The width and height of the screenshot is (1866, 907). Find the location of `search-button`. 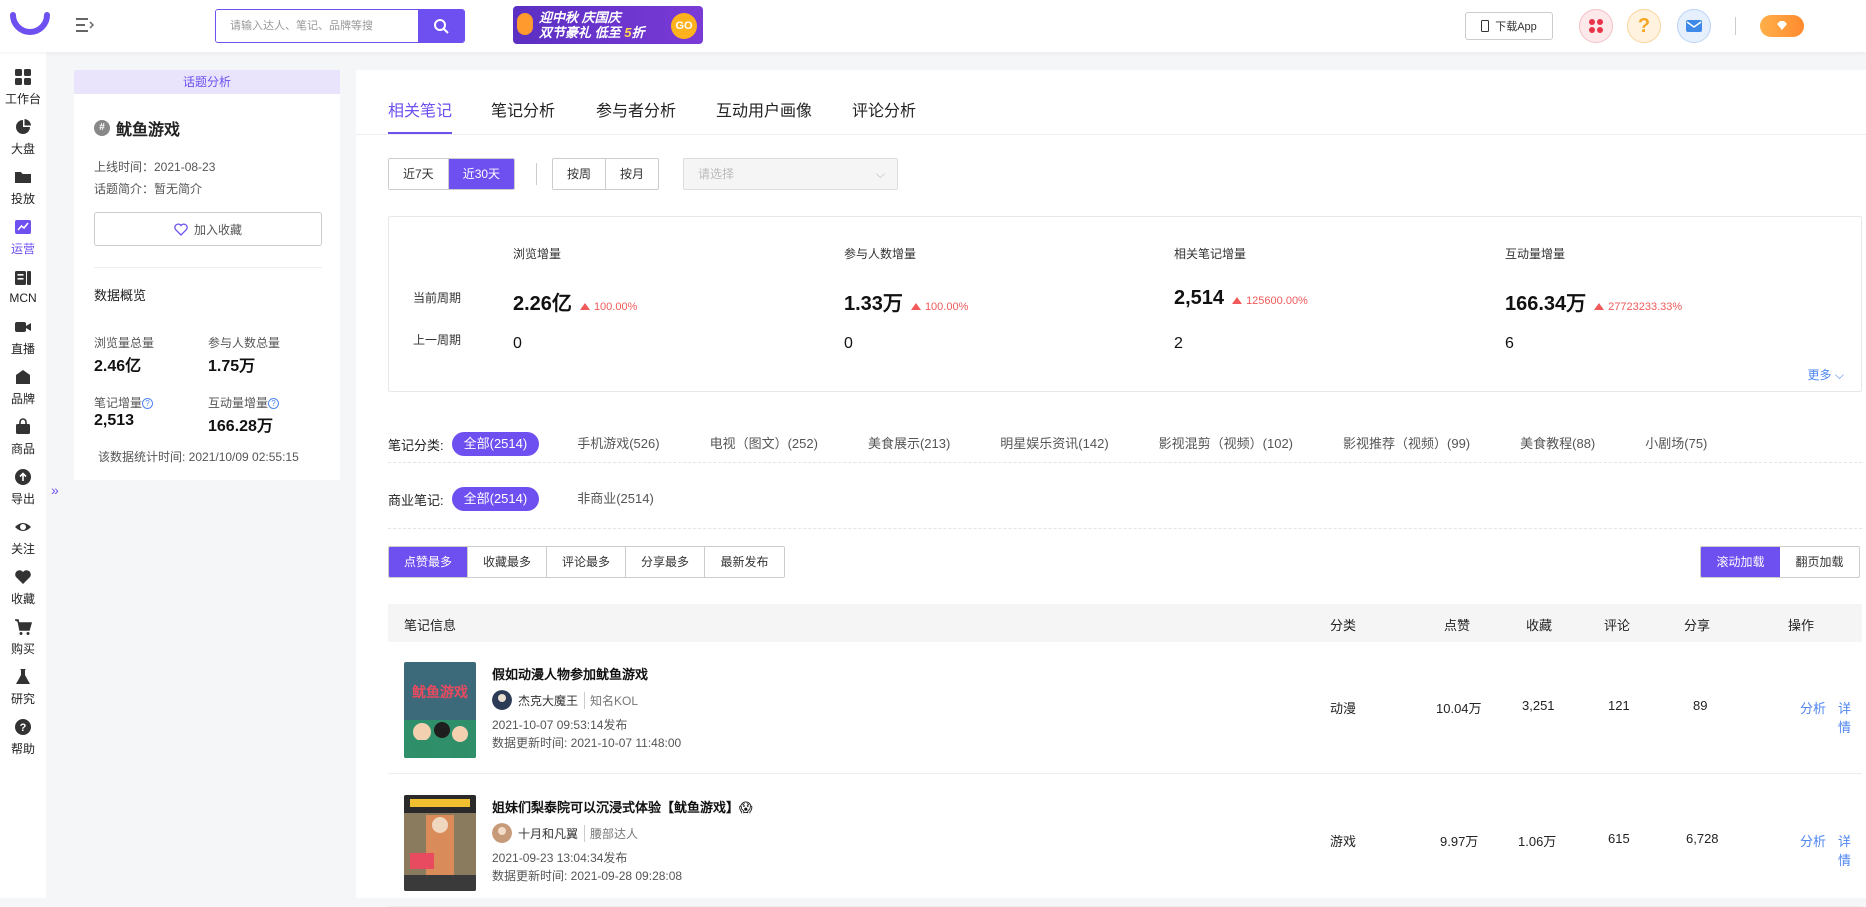

search-button is located at coordinates (441, 26).